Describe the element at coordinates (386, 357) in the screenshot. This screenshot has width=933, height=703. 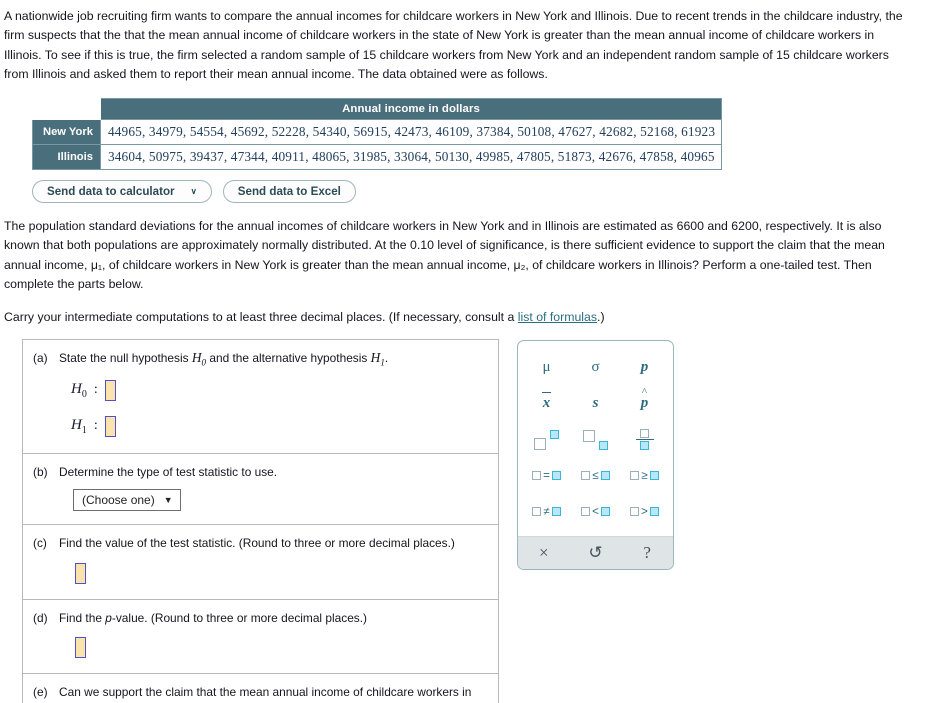
I see `part-a-text-3: .` at that location.